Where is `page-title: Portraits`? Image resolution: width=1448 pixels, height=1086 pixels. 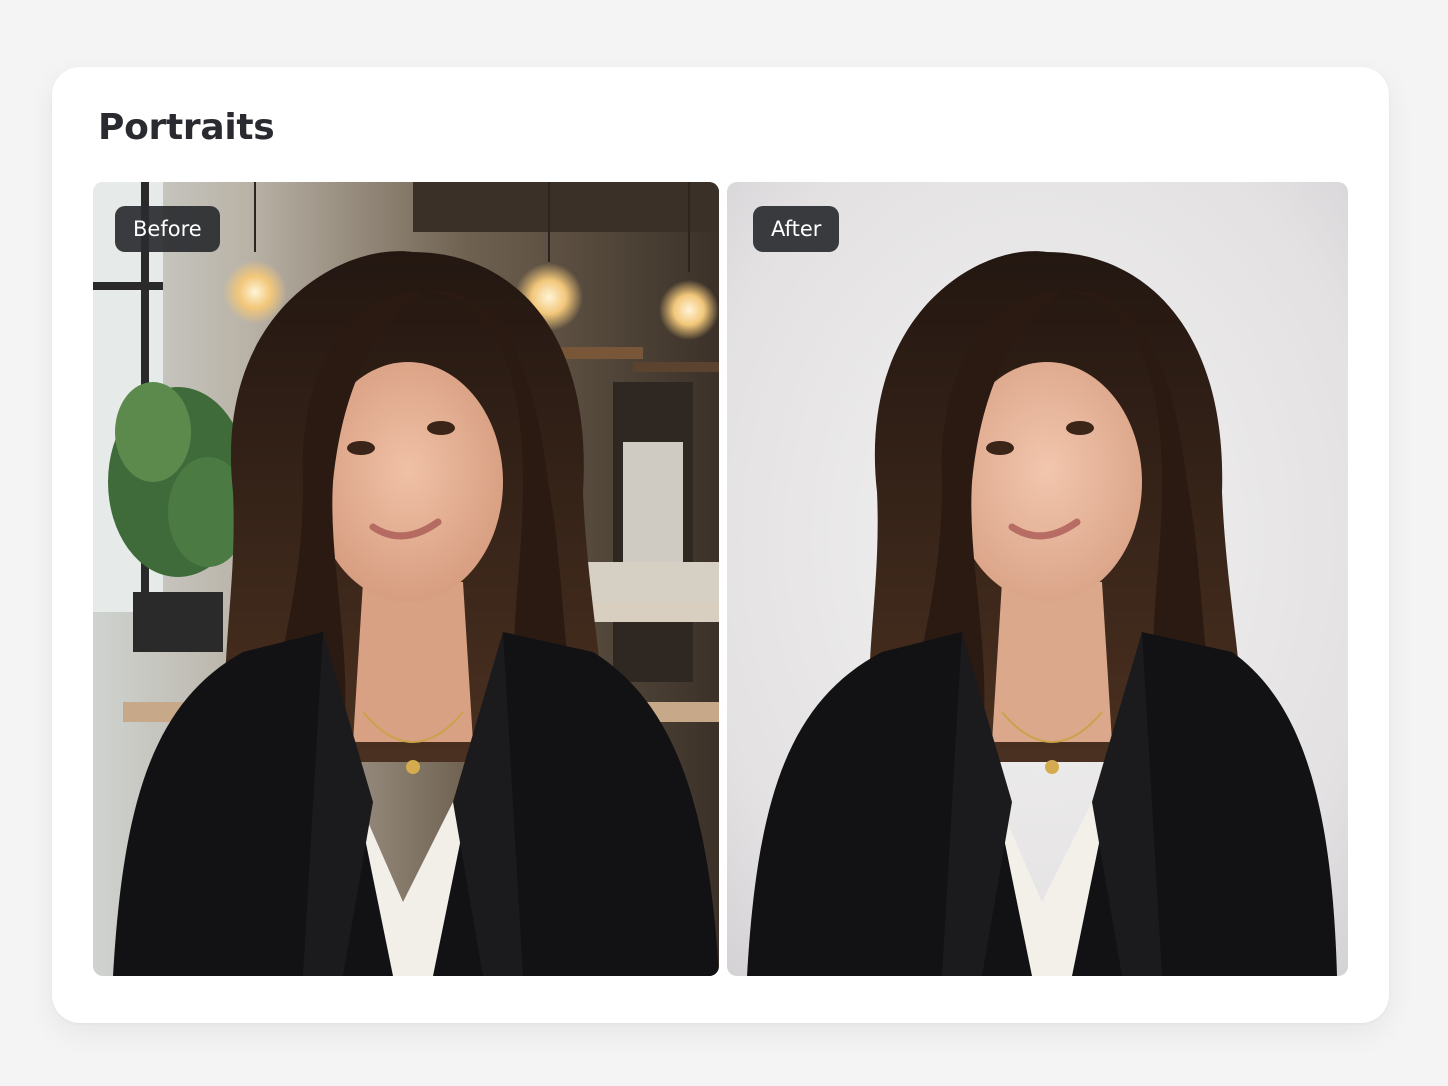
page-title: Portraits is located at coordinates (186, 127).